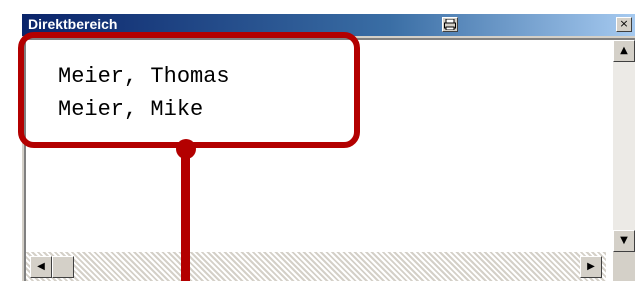 This screenshot has width=635, height=281. Describe the element at coordinates (450, 24) in the screenshot. I see `print-icon` at that location.